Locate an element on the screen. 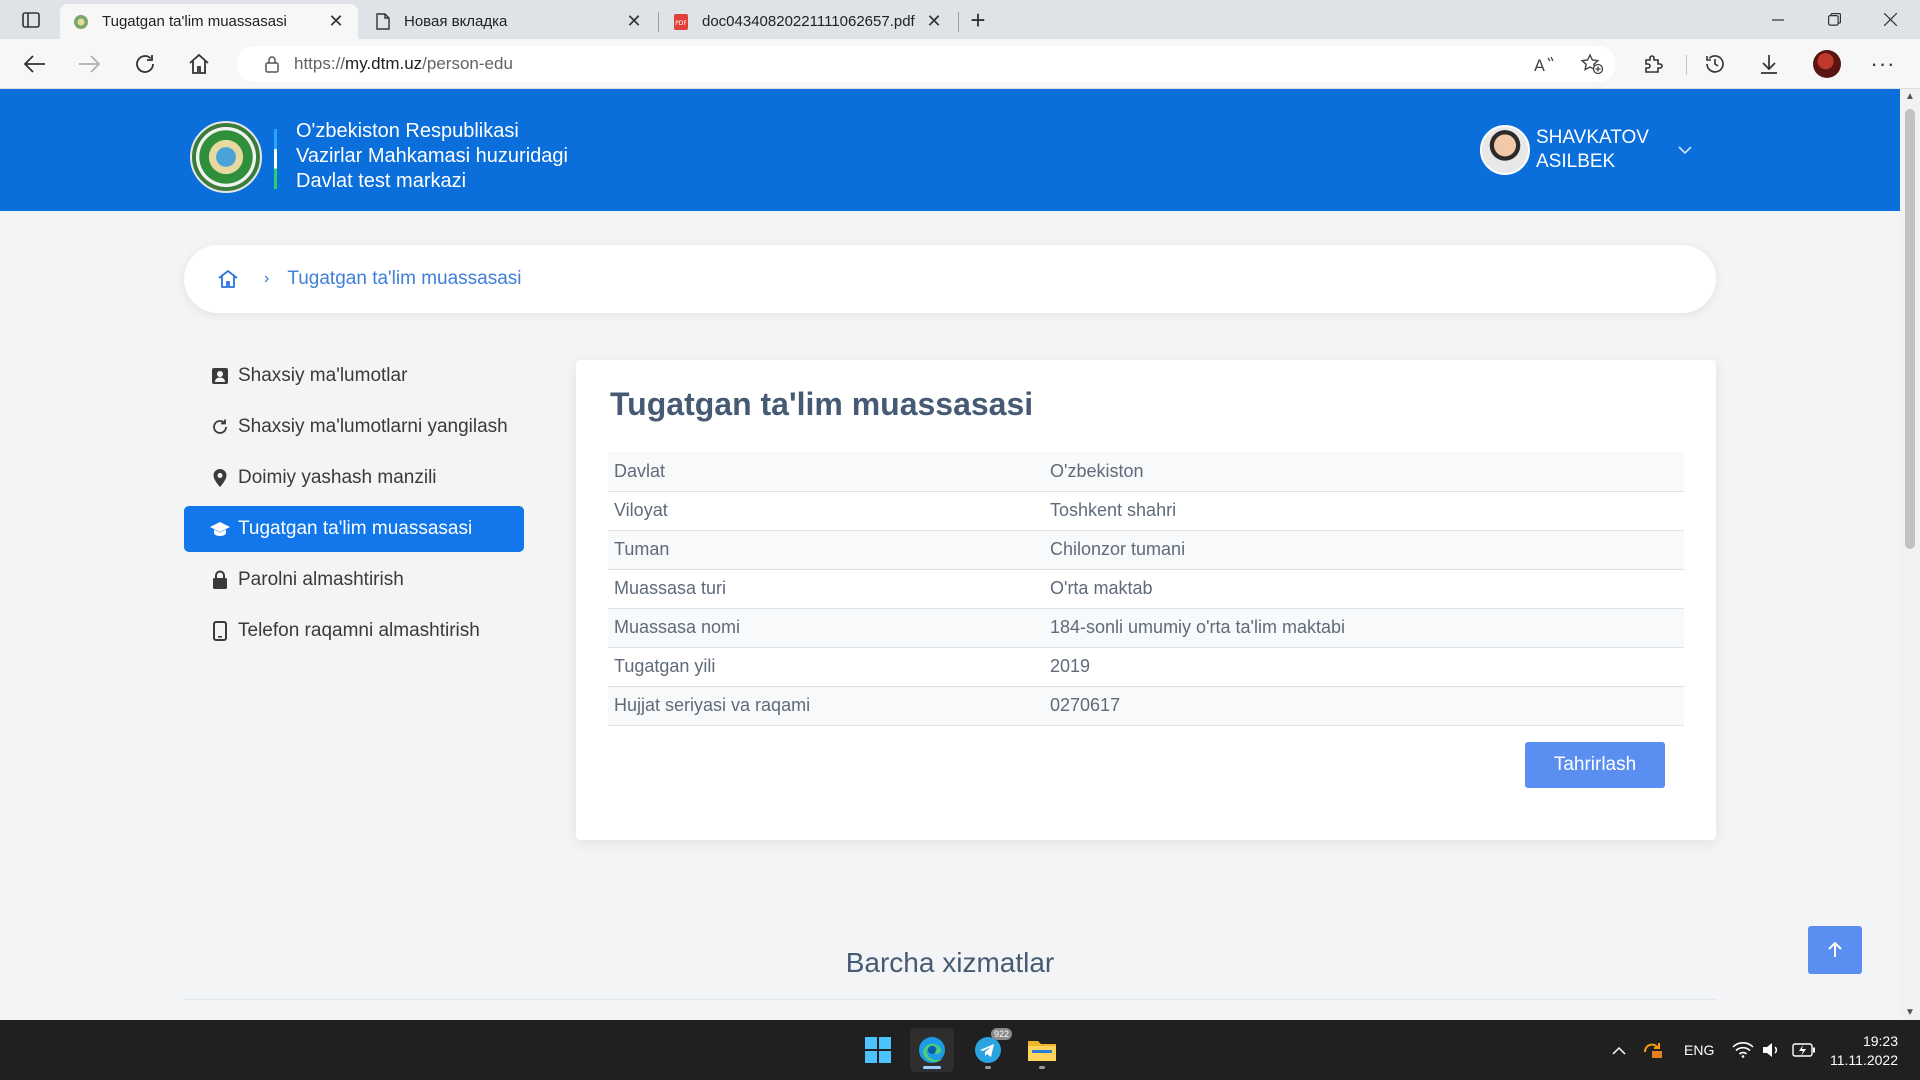 This screenshot has height=1080, width=1920. tab-actions-menu-button is located at coordinates (31, 20).